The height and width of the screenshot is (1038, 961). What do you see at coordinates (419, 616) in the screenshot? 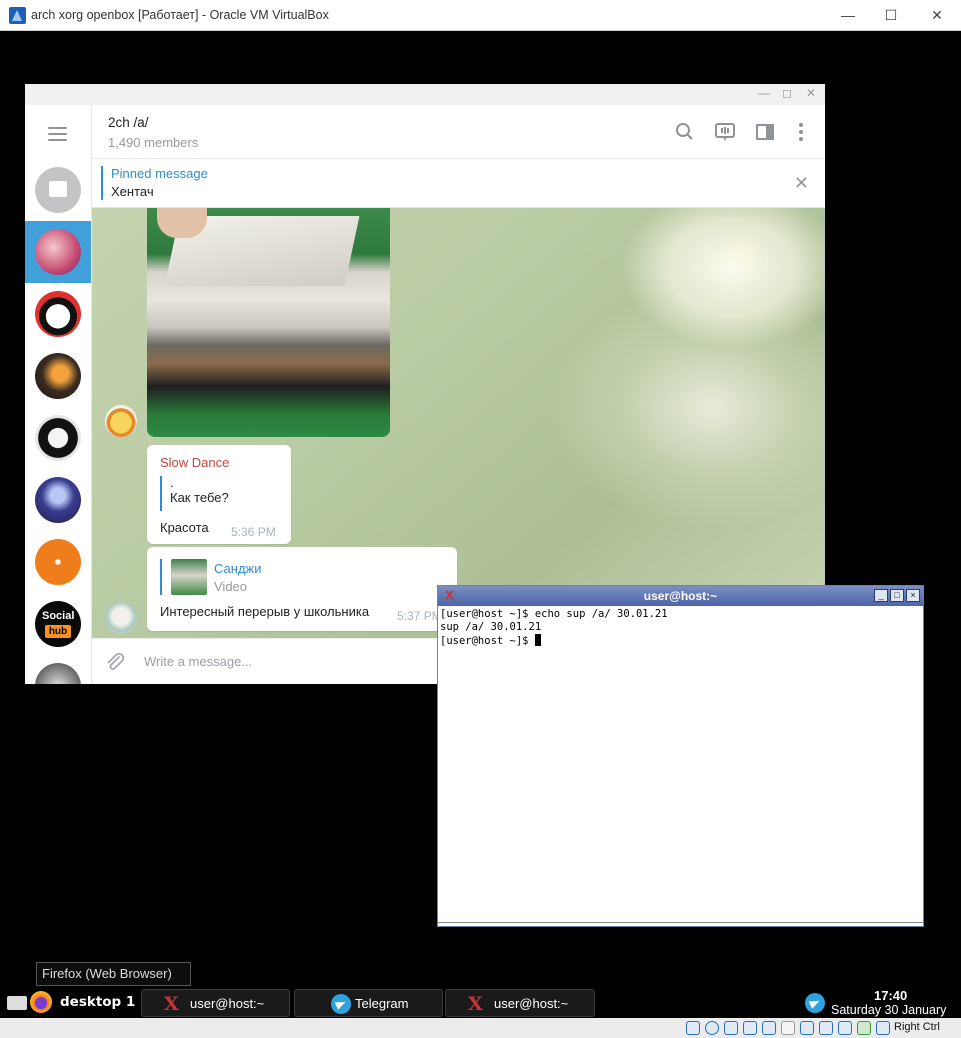
I see `message-time: 5:37 PM` at bounding box center [419, 616].